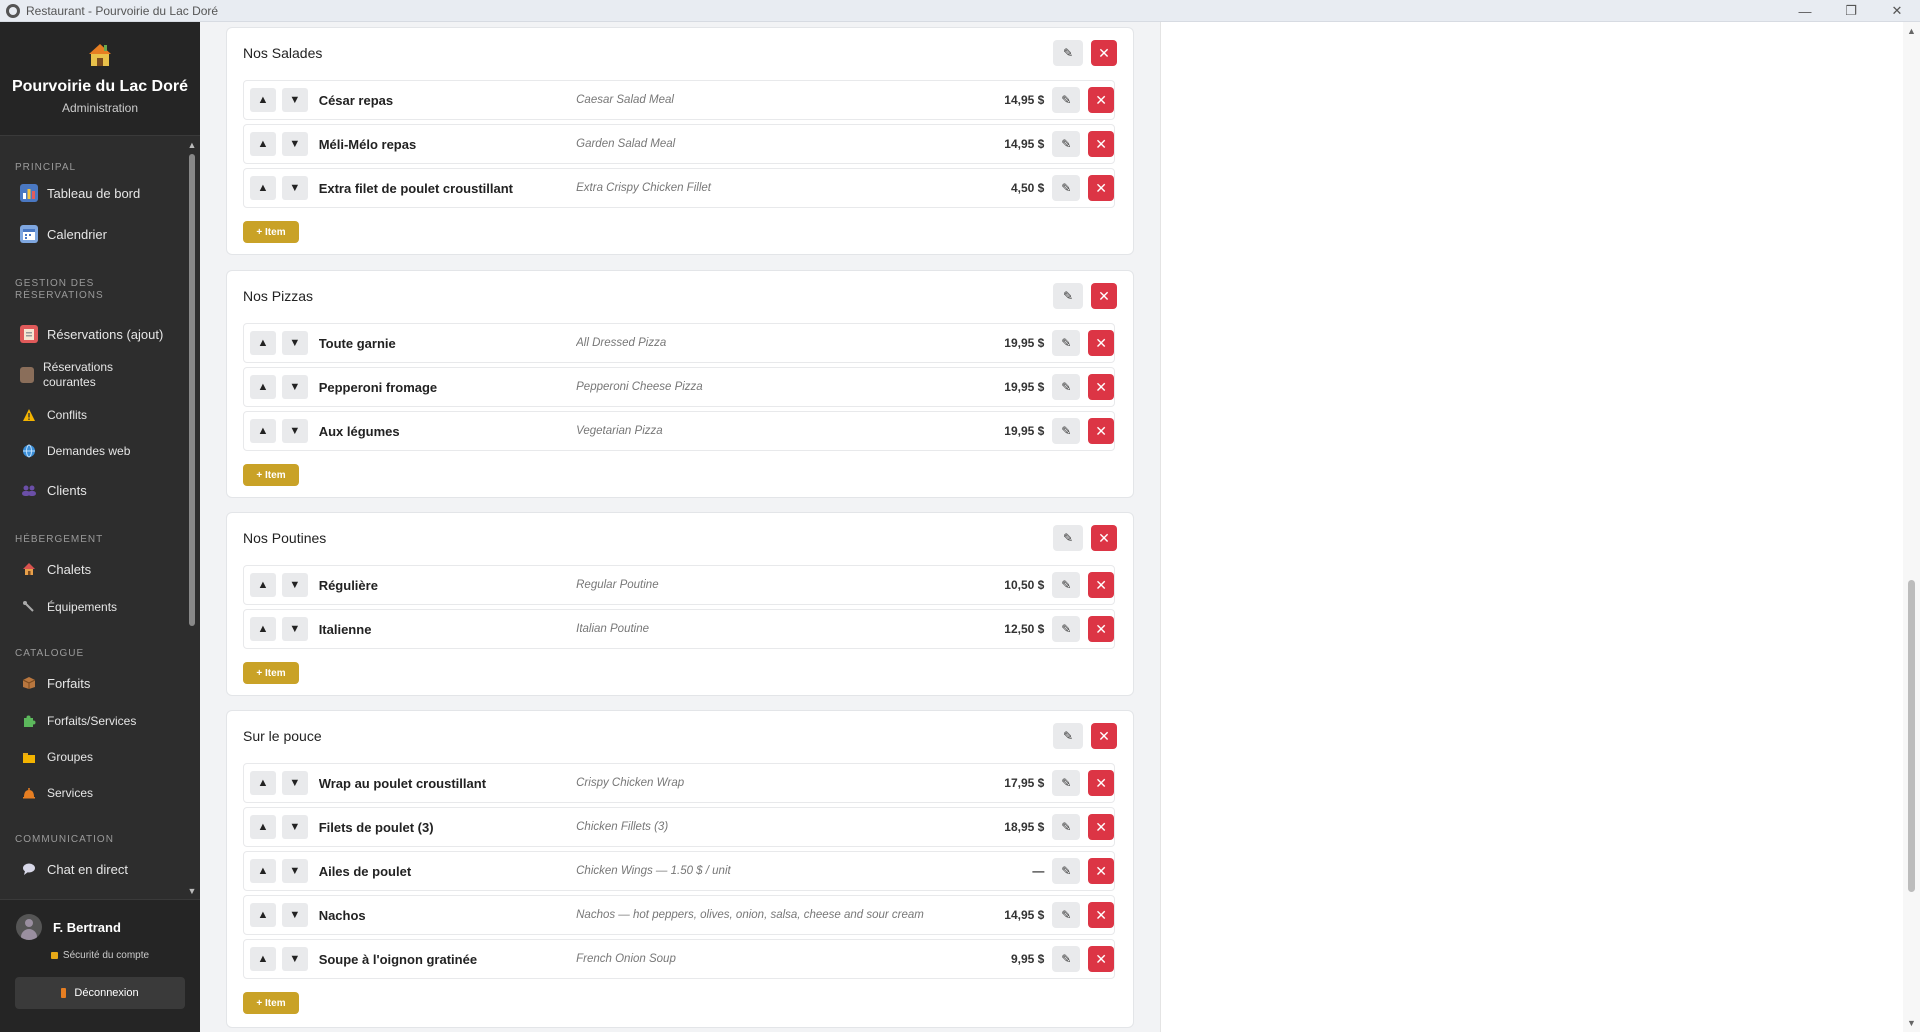 This screenshot has height=1032, width=1920. Describe the element at coordinates (1911, 527) in the screenshot. I see `page-scrollbar: ▲ ▼` at that location.